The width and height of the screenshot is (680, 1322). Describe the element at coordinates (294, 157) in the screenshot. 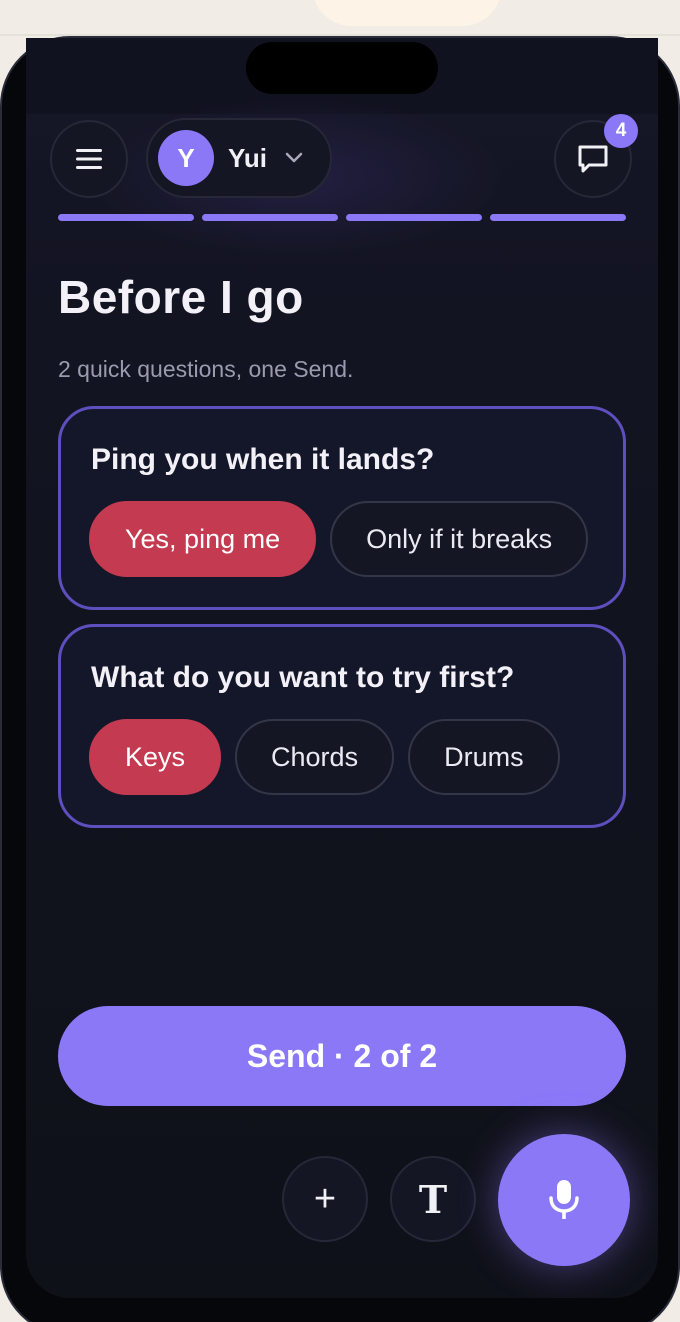

I see `chevron-down-icon` at that location.